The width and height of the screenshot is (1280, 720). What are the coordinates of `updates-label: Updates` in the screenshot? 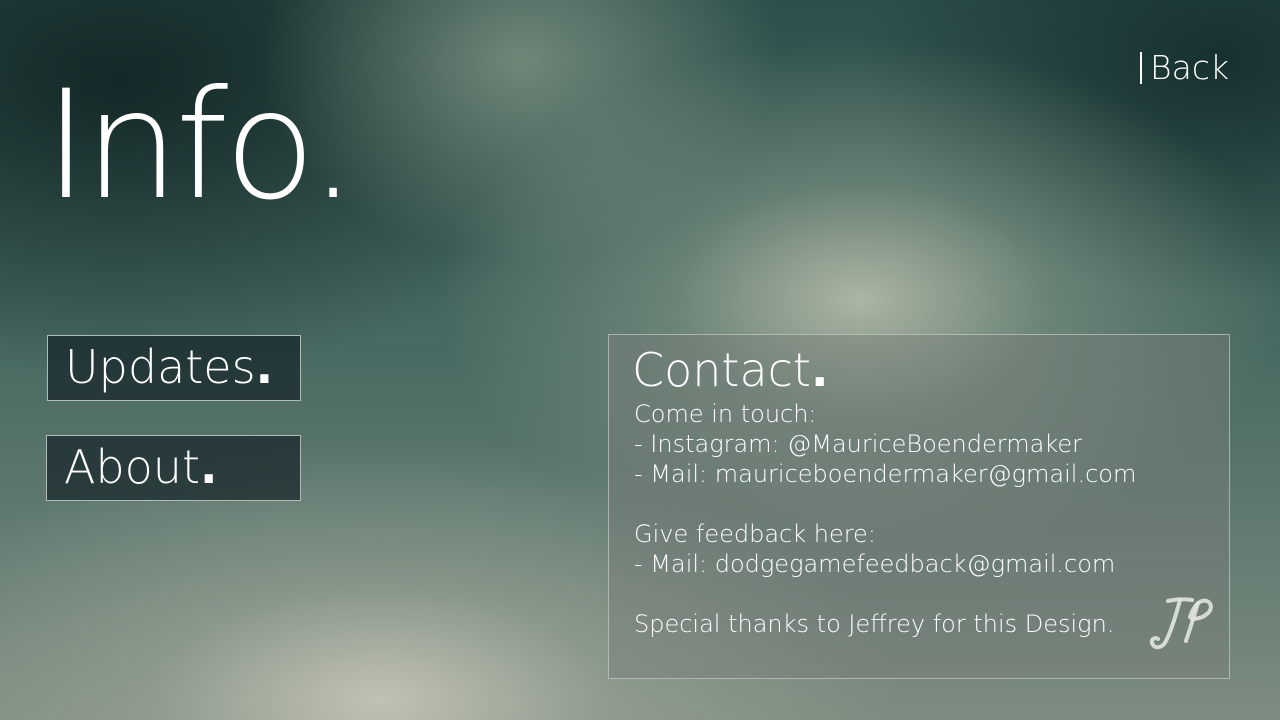 It's located at (160, 367).